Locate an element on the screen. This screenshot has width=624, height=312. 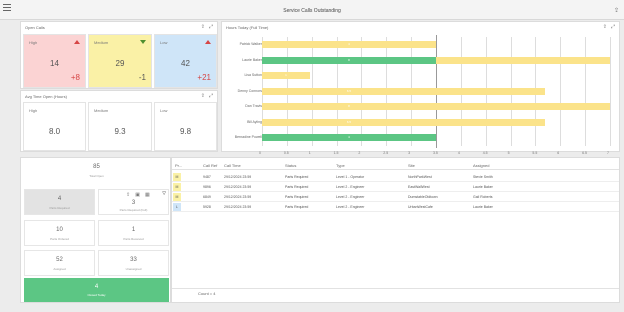
total-open-widget: 85 Total Open is located at coordinates (96, 171).